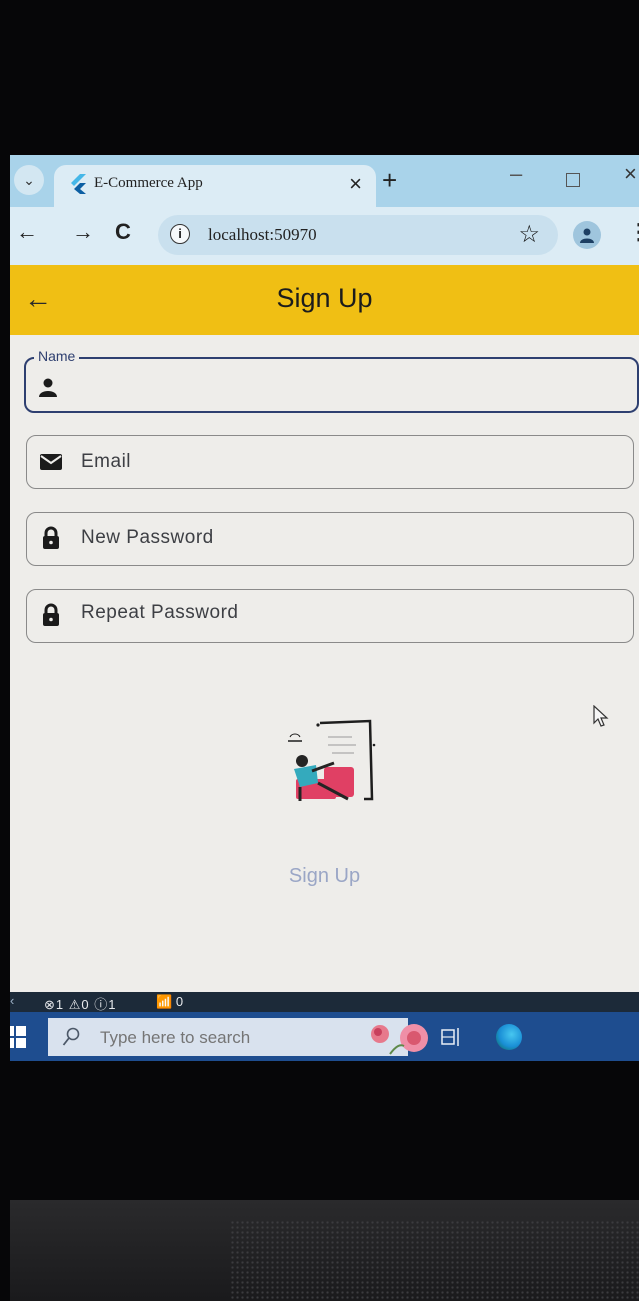 The height and width of the screenshot is (1301, 639). I want to click on tab-close-icon: ×, so click(355, 184).